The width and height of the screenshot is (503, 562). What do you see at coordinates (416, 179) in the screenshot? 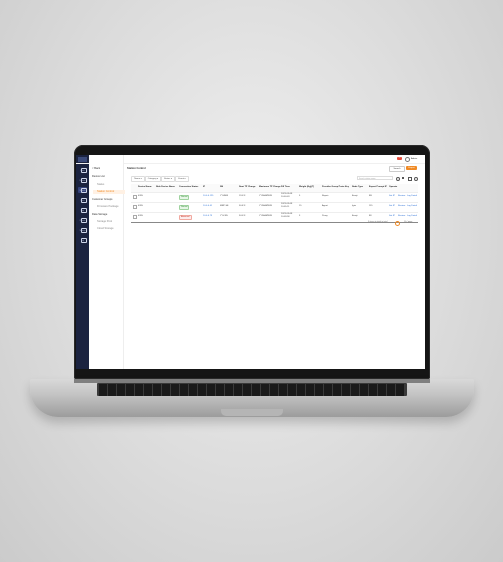
I see `gear-icon` at bounding box center [416, 179].